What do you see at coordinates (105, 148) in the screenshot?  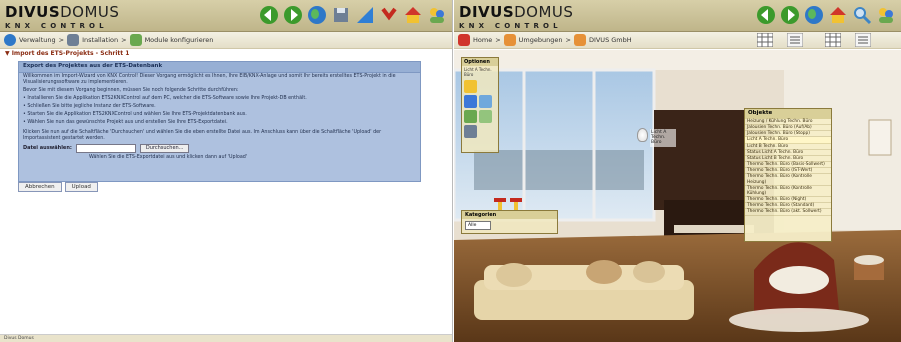 I see `file-input` at bounding box center [105, 148].